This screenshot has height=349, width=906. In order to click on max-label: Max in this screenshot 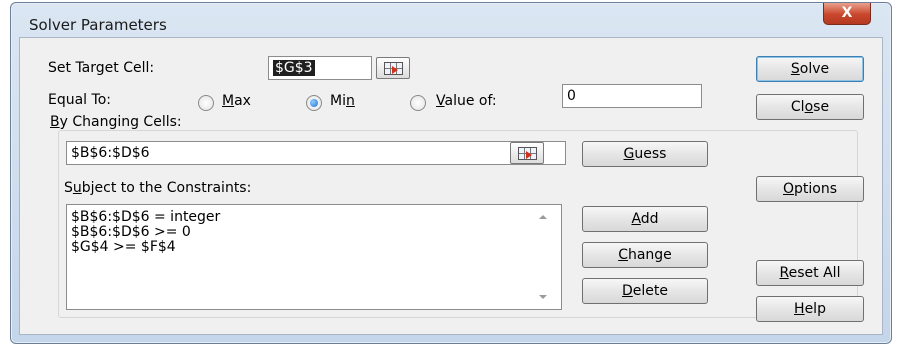, I will do `click(236, 101)`.